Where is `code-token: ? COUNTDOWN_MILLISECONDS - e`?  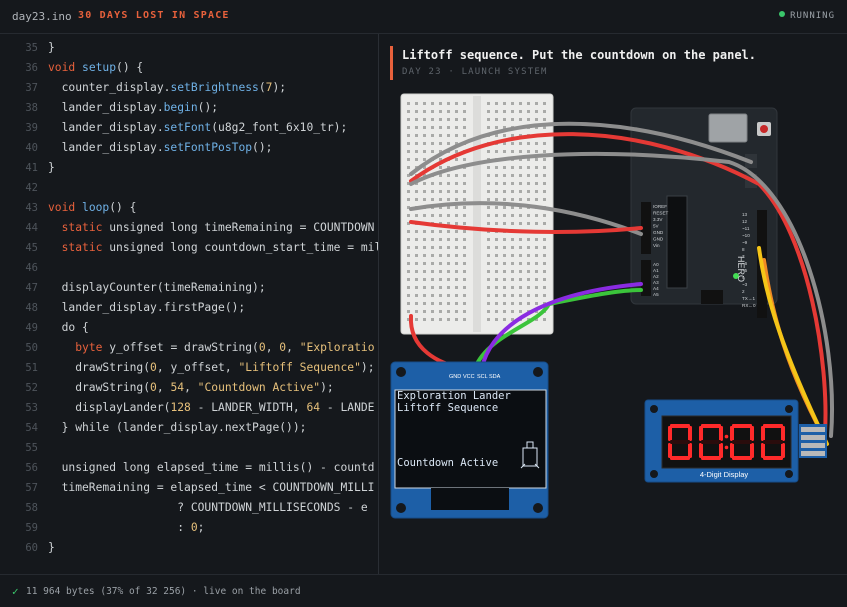 code-token: ? COUNTDOWN_MILLISECONDS - e is located at coordinates (208, 507).